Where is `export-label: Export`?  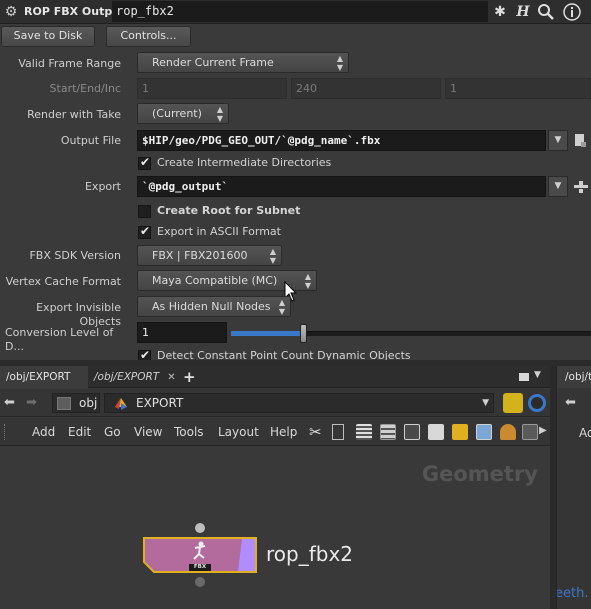 export-label: Export is located at coordinates (102, 186).